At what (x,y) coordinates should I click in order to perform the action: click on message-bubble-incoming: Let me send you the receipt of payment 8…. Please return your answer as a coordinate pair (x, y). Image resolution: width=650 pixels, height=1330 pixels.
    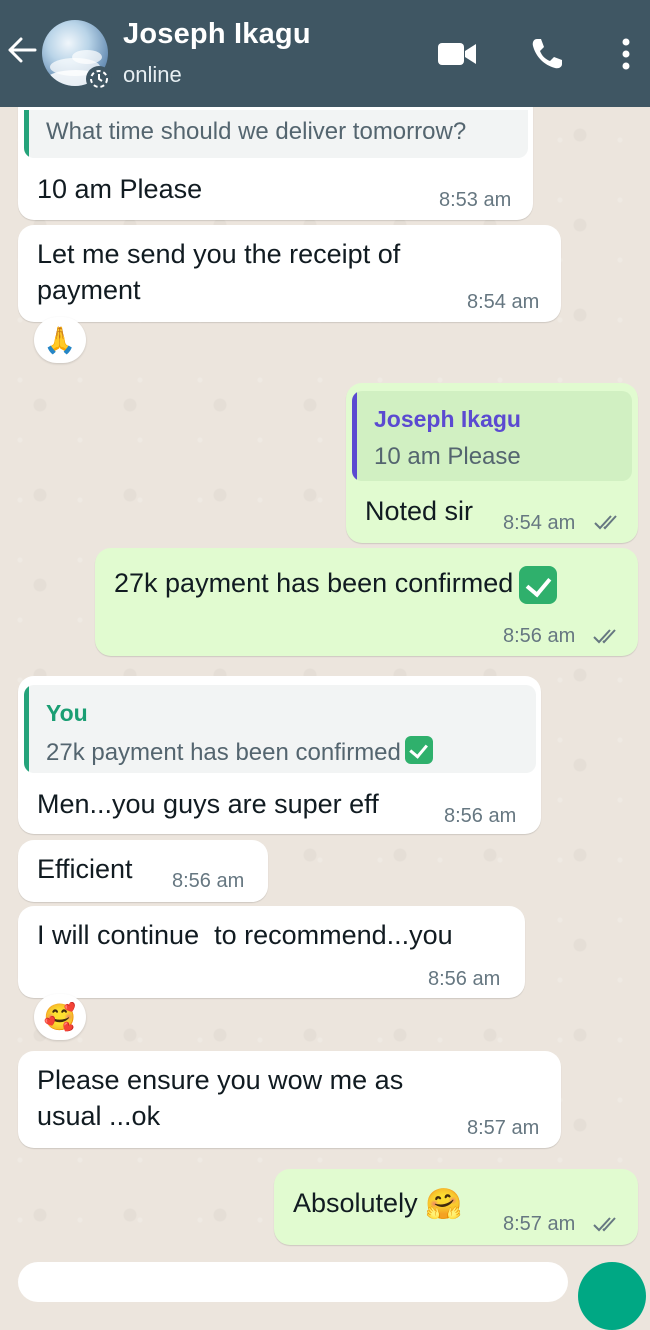
    Looking at the image, I should click on (289, 273).